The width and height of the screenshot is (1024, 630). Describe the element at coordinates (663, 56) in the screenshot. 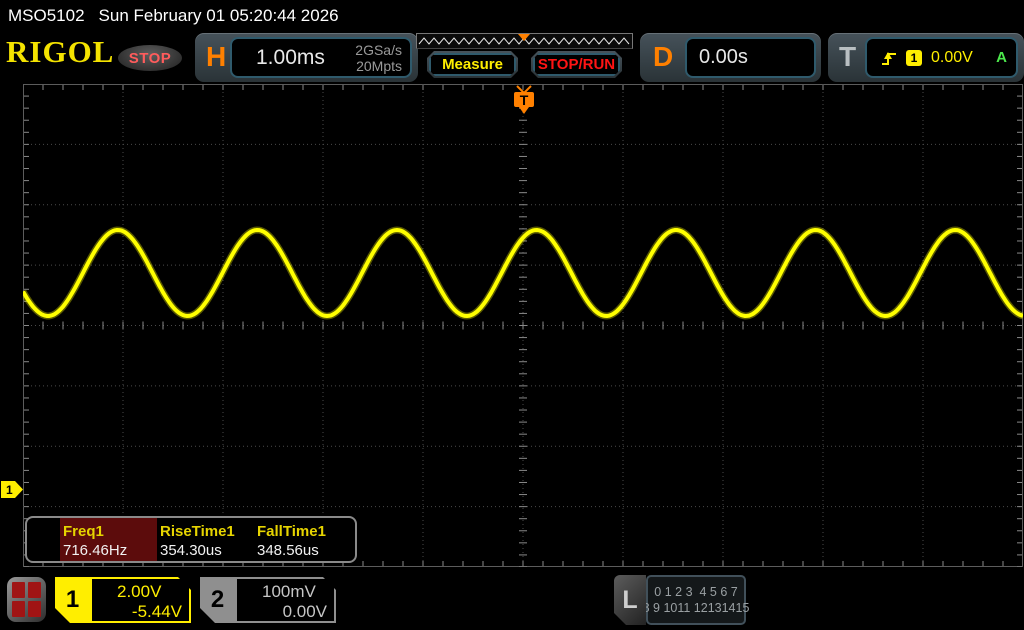

I see `delay-label: D` at that location.